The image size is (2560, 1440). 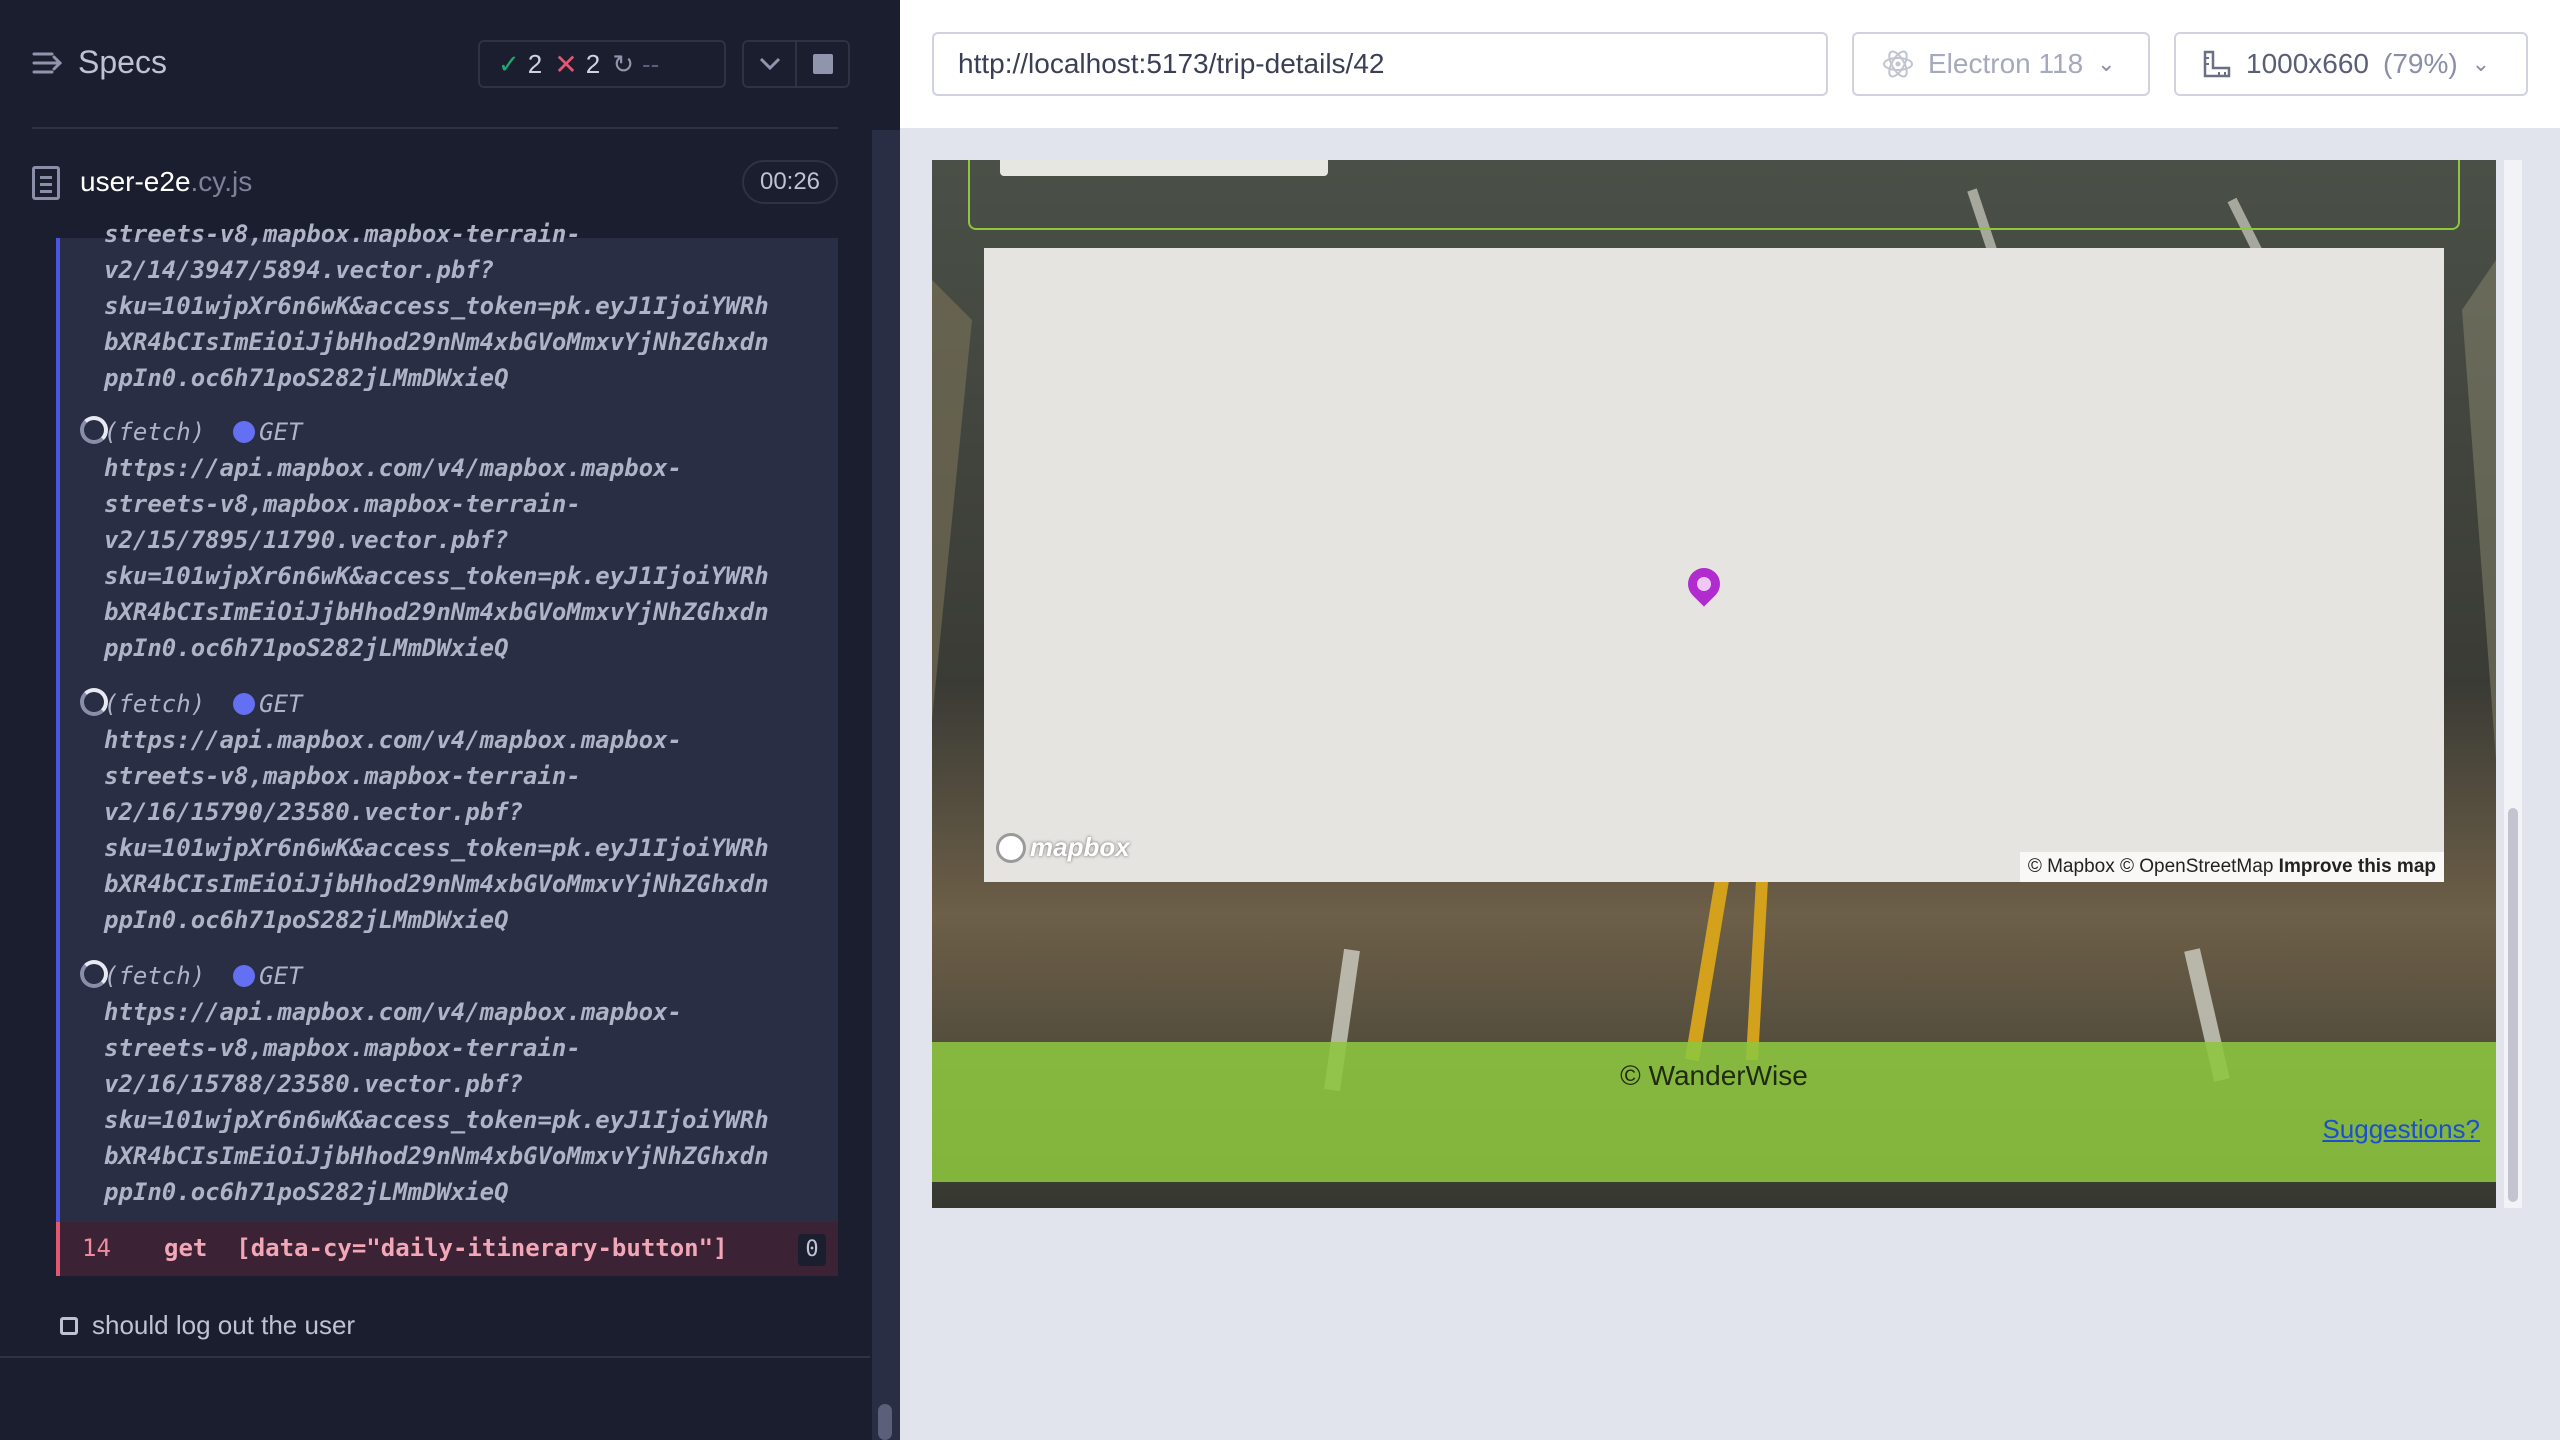 What do you see at coordinates (886, 785) in the screenshot?
I see `reporter-scrollbar` at bounding box center [886, 785].